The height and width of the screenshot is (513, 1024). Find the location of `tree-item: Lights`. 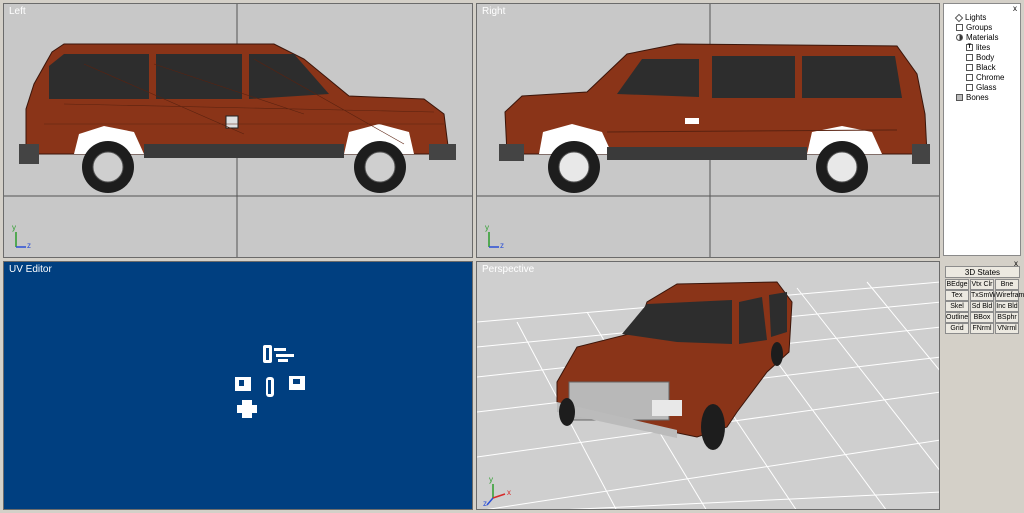

tree-item: Lights is located at coordinates (970, 18).